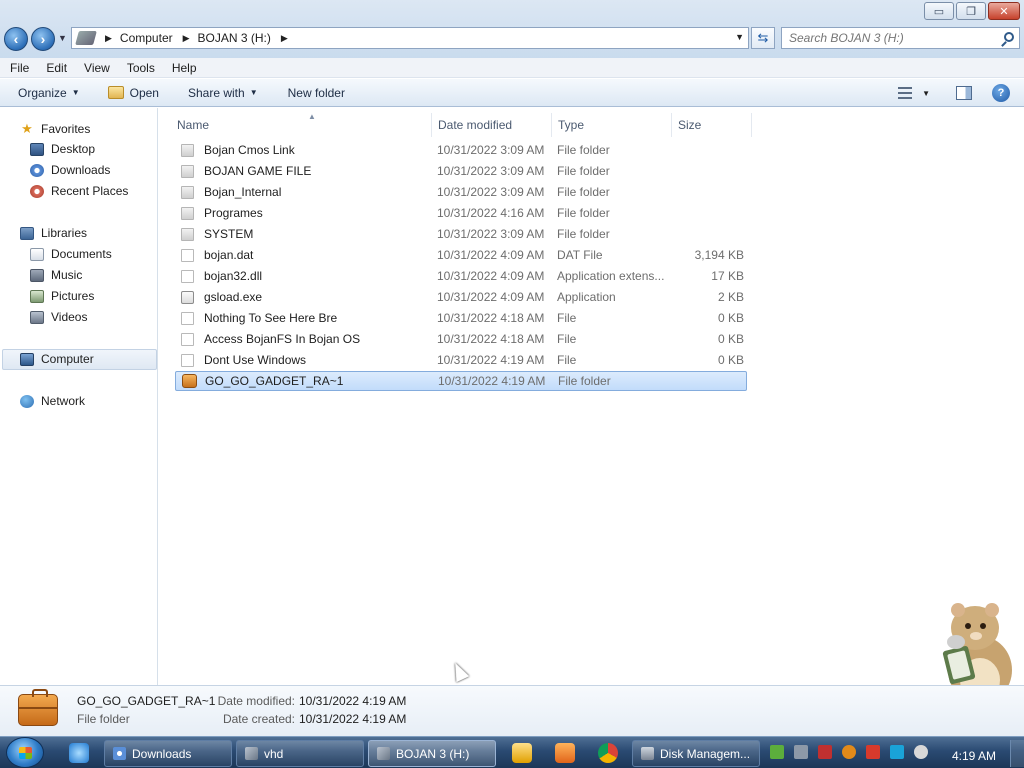 The image size is (1024, 768). Describe the element at coordinates (42, 92) in the screenshot. I see `organize-label: Organize` at that location.